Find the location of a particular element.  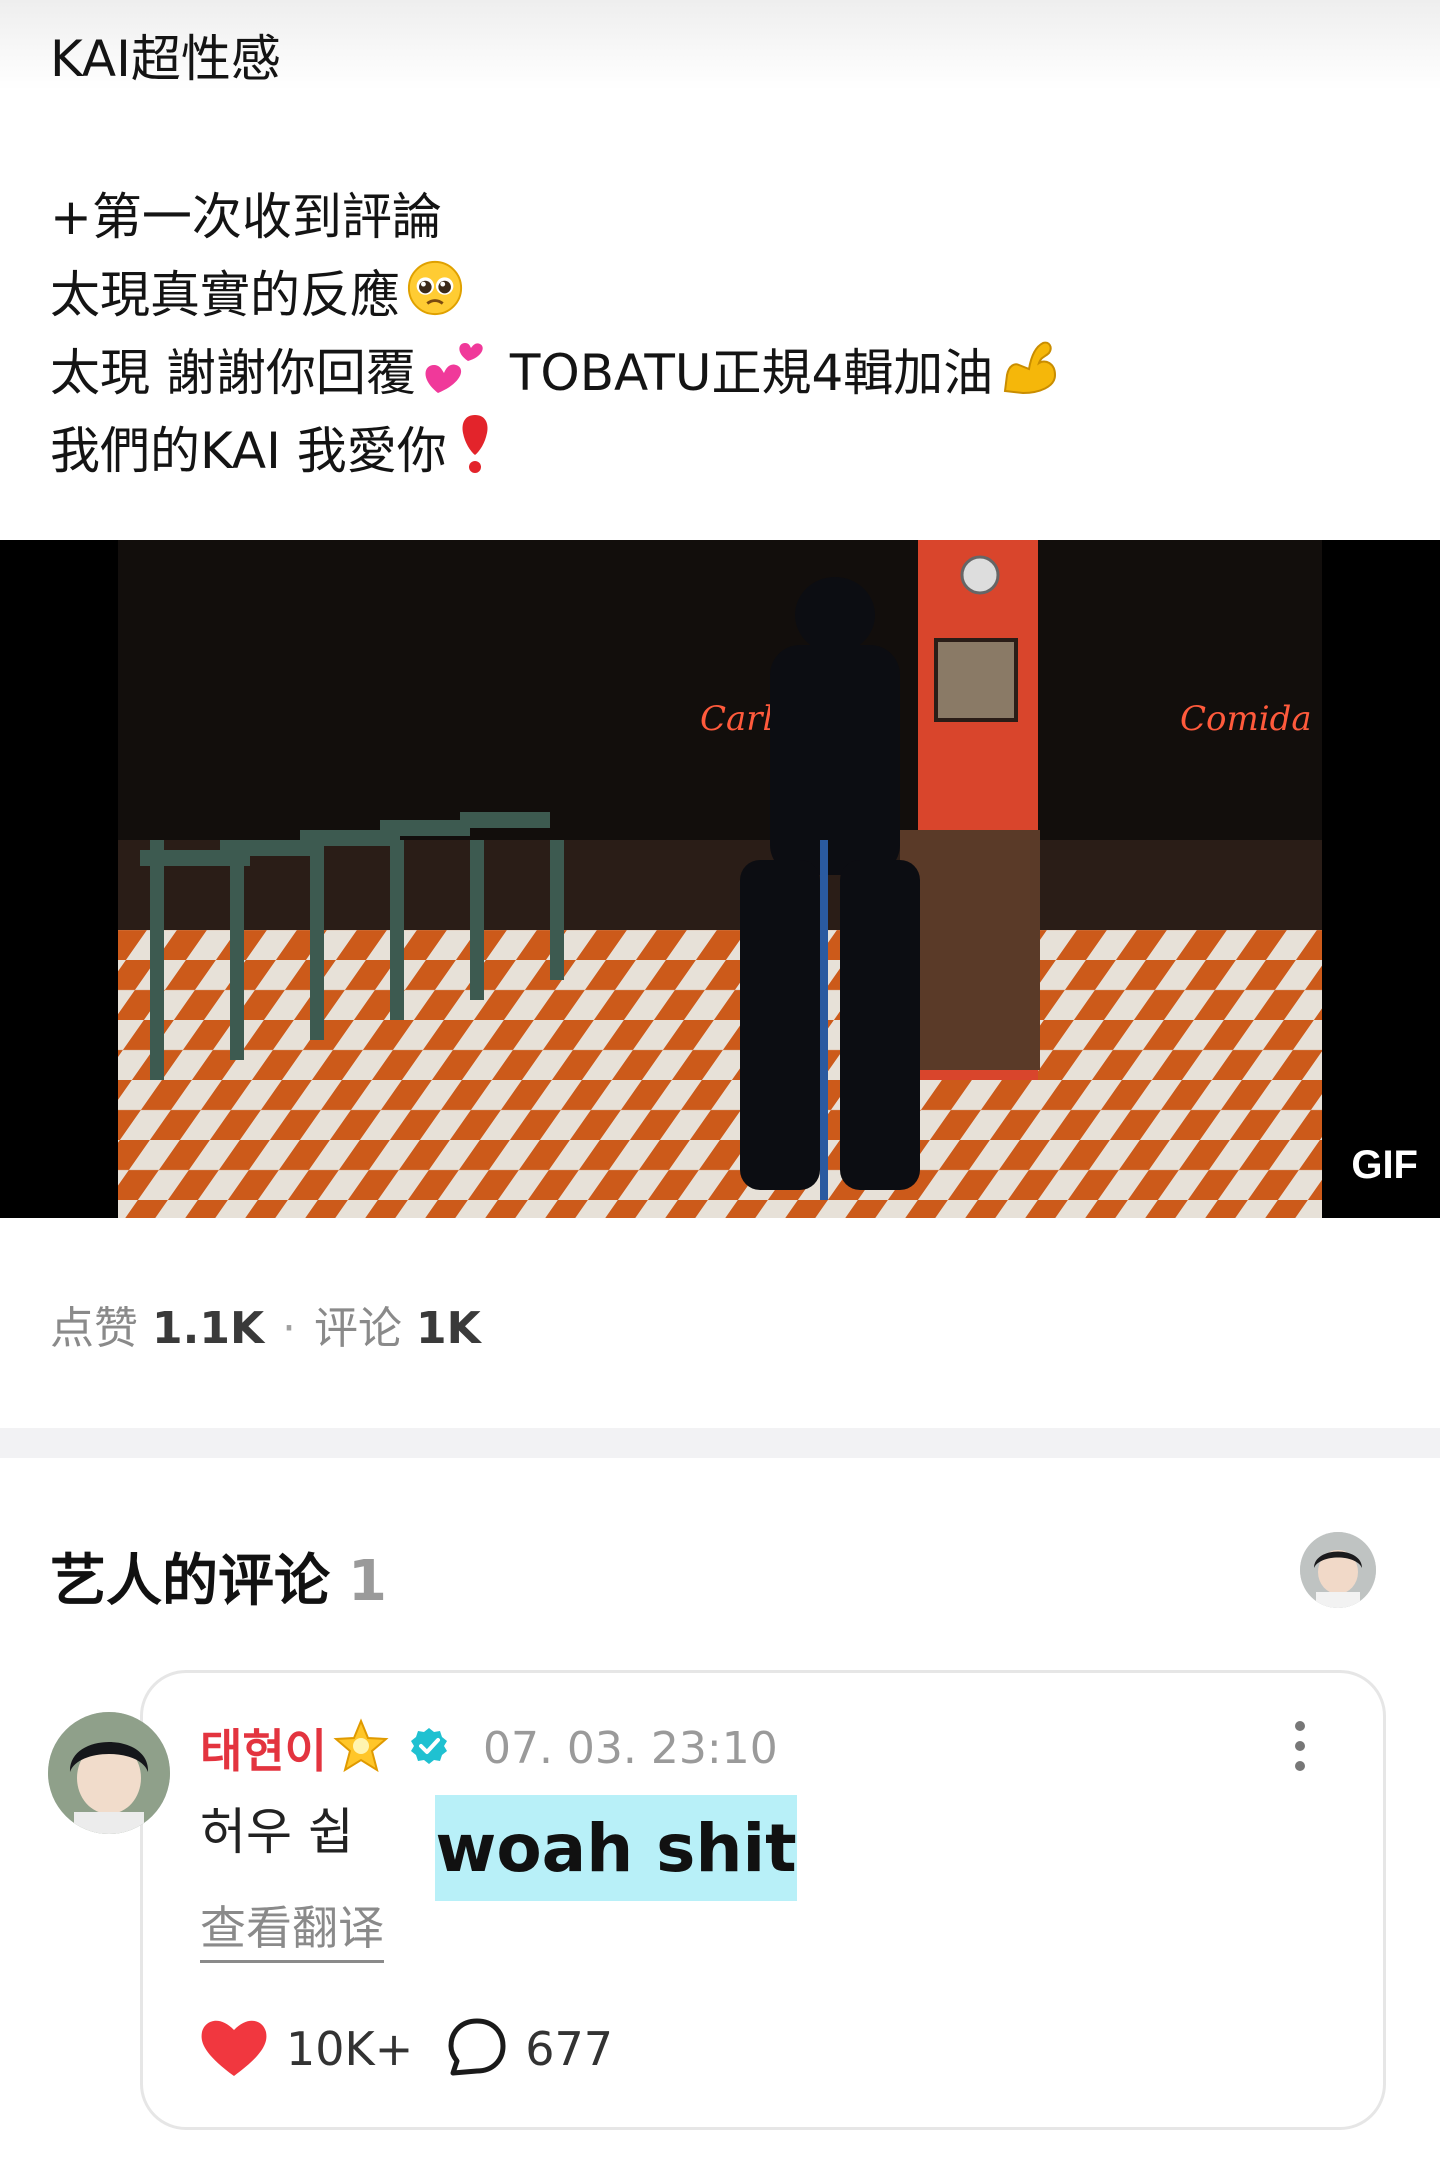

artist-comments-label: 艺人的评论 is located at coordinates (190, 1581).